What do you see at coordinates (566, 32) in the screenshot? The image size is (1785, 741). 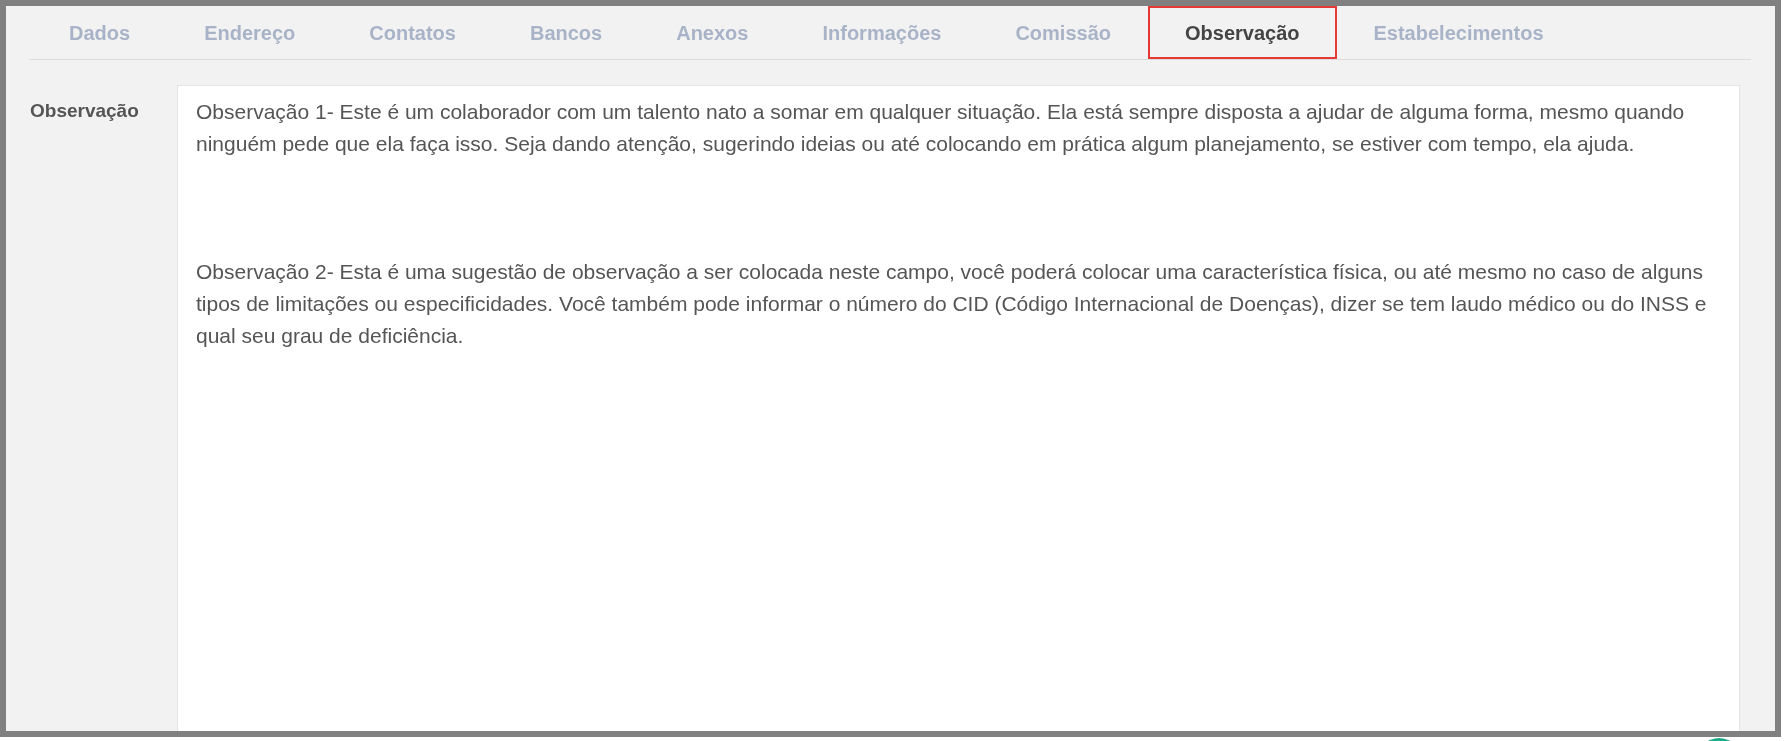 I see `tab: Bancos` at bounding box center [566, 32].